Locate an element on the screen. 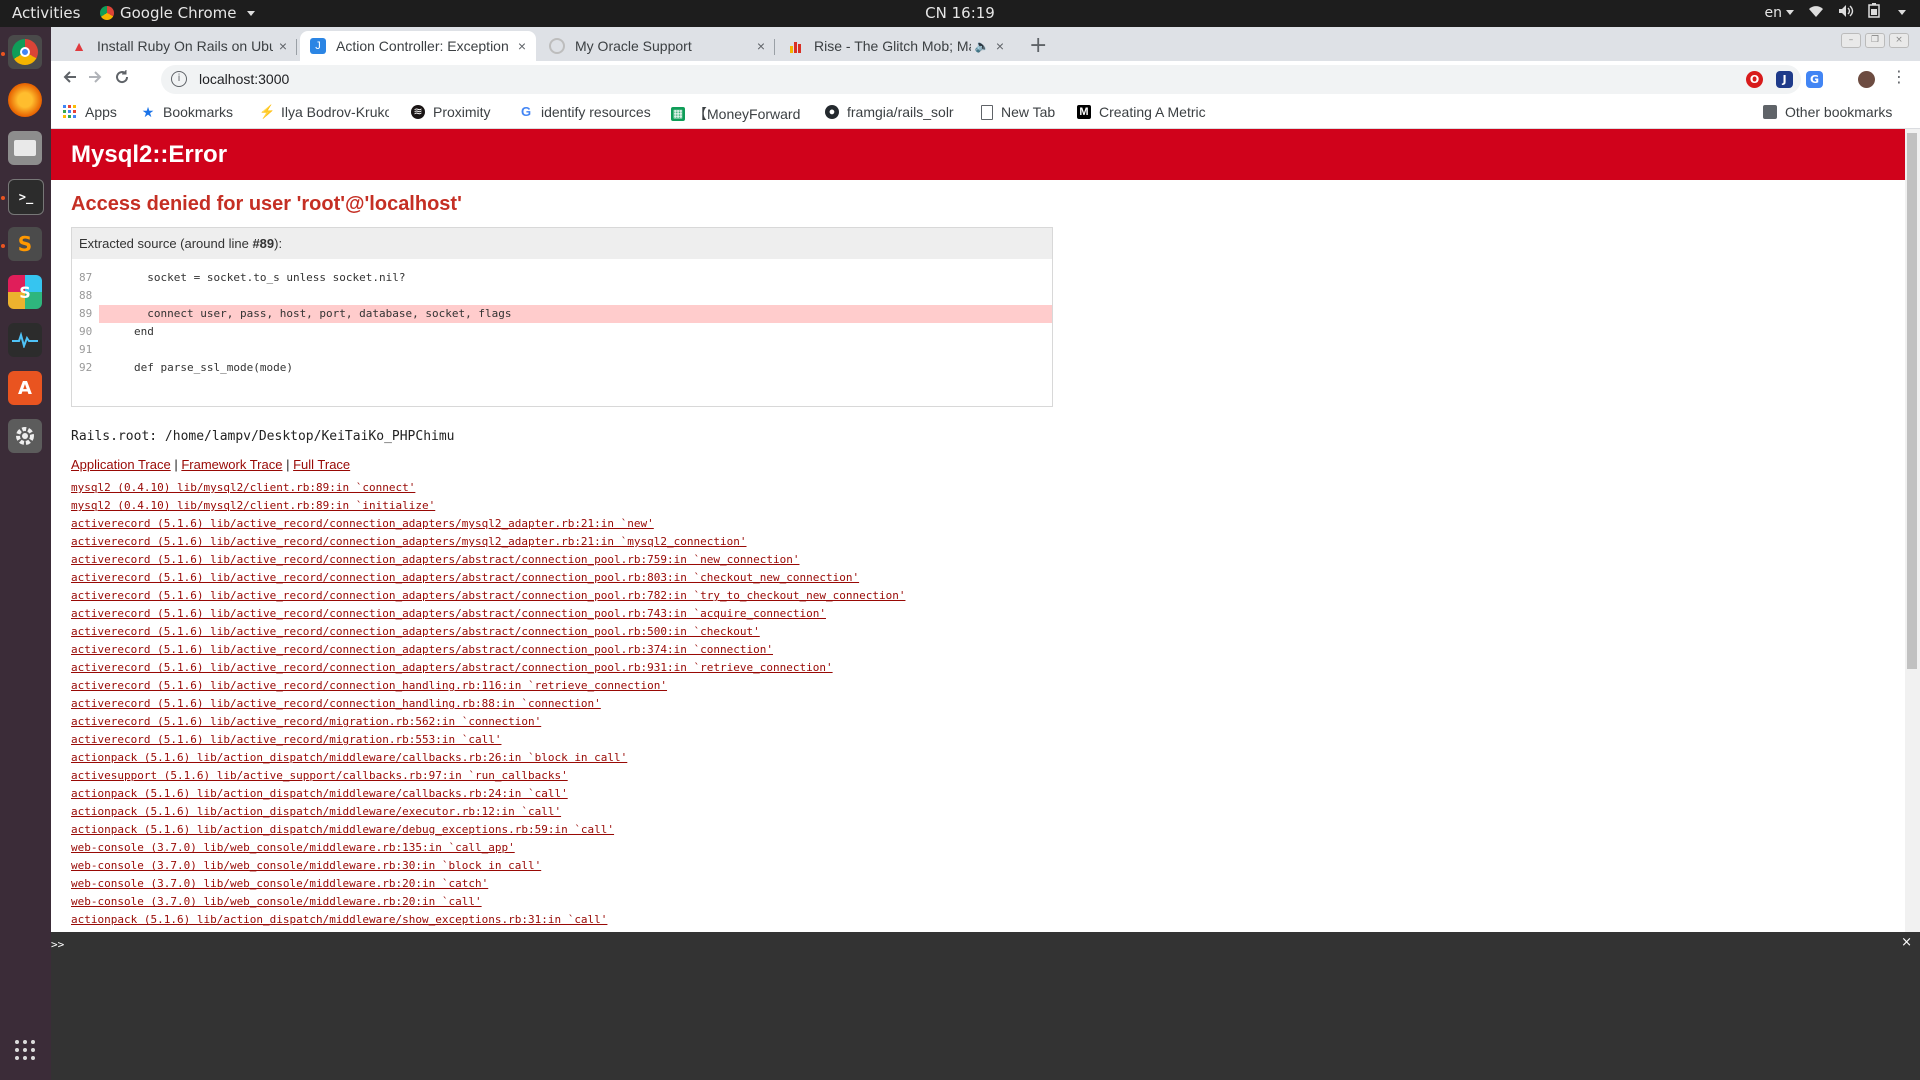 Image resolution: width=1920 pixels, height=1080 pixels. minimize-window-button: – is located at coordinates (1851, 40).